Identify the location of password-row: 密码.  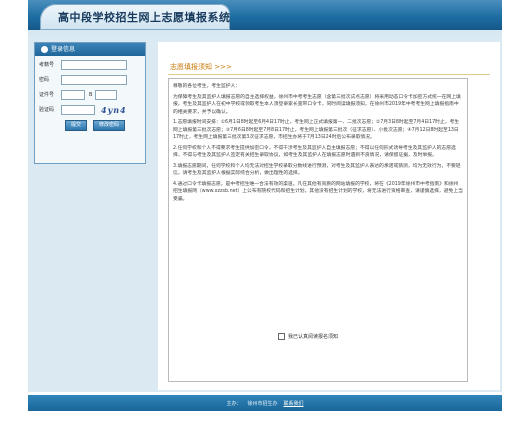
(90, 79).